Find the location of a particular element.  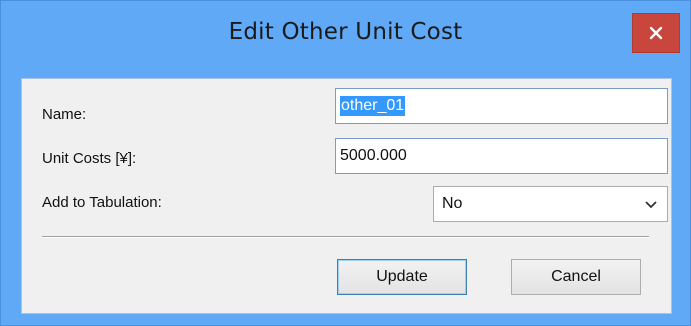

name-input: other_01 is located at coordinates (501, 106).